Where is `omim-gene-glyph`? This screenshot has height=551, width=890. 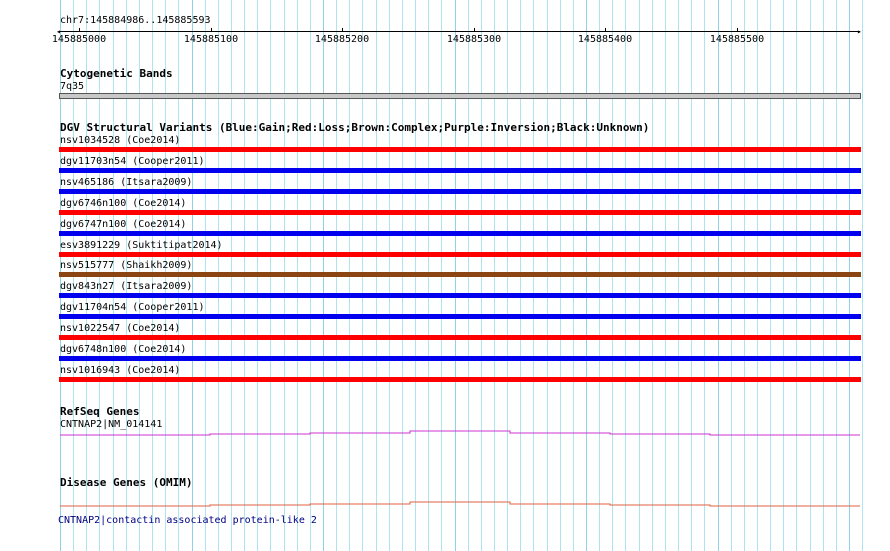 omim-gene-glyph is located at coordinates (460, 504).